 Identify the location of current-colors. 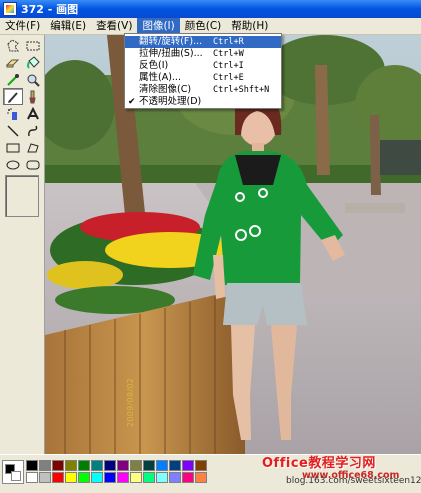
(13, 472).